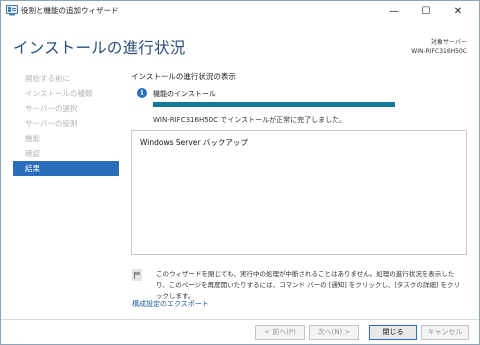 The height and width of the screenshot is (345, 480). I want to click on nav-item-server-roles: サーバーの役割, so click(51, 123).